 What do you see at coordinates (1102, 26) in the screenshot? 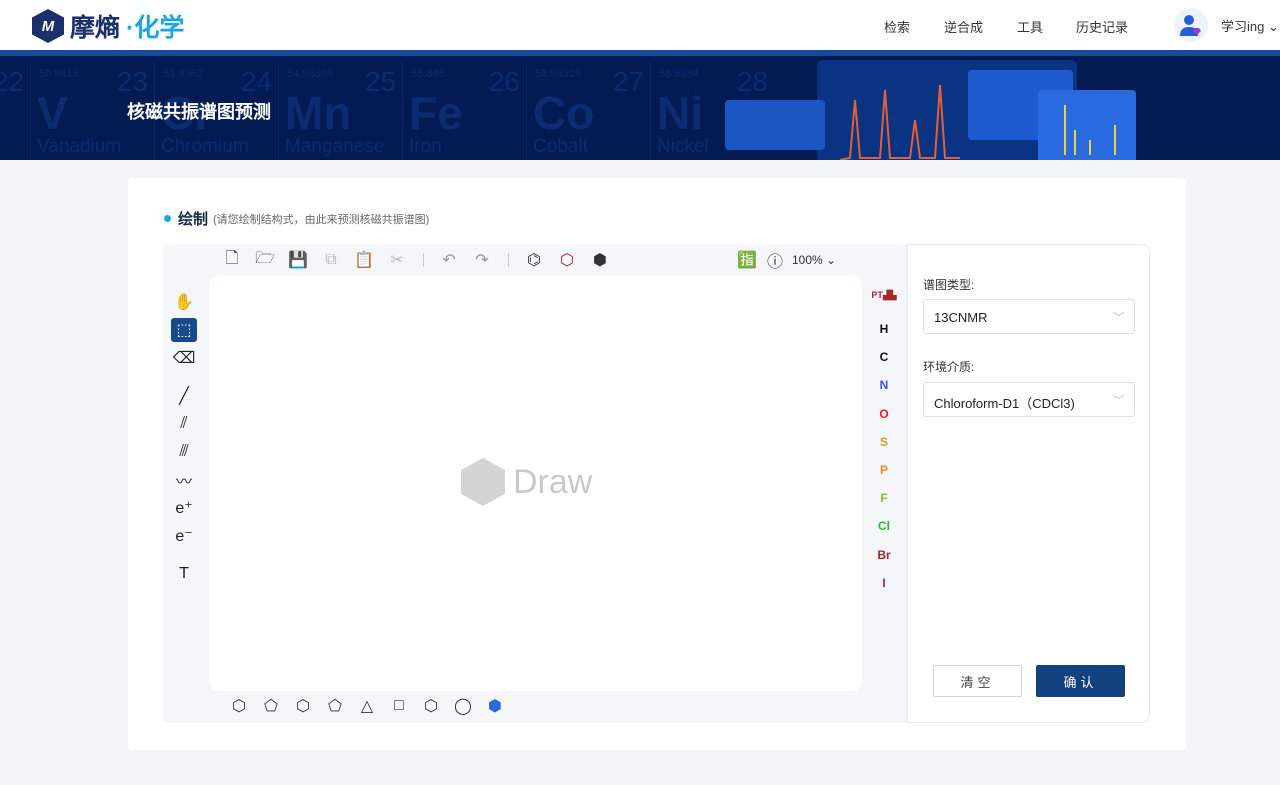
I see `nav-history: 历史记录` at bounding box center [1102, 26].